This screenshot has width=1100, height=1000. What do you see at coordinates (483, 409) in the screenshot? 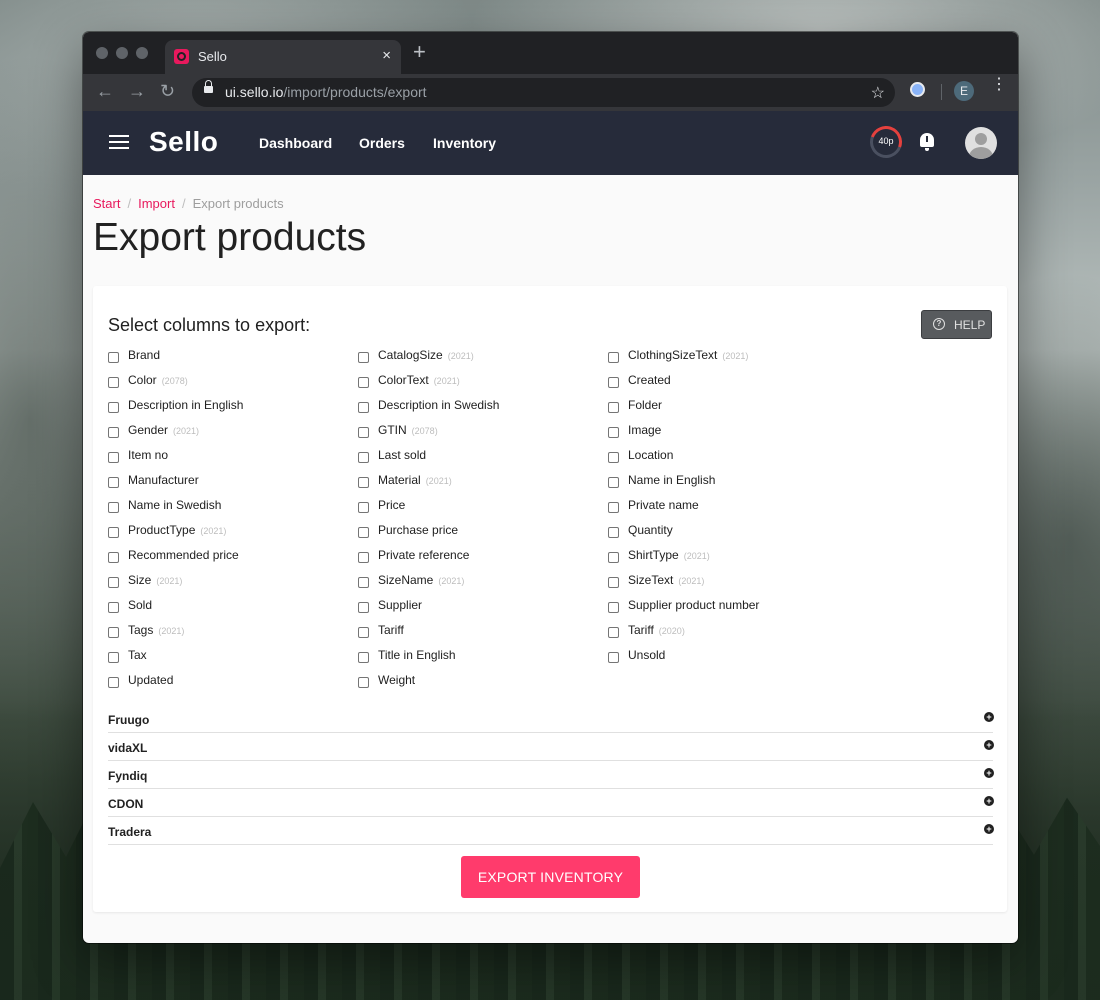
I see `column-option: Description in Swedish` at bounding box center [483, 409].